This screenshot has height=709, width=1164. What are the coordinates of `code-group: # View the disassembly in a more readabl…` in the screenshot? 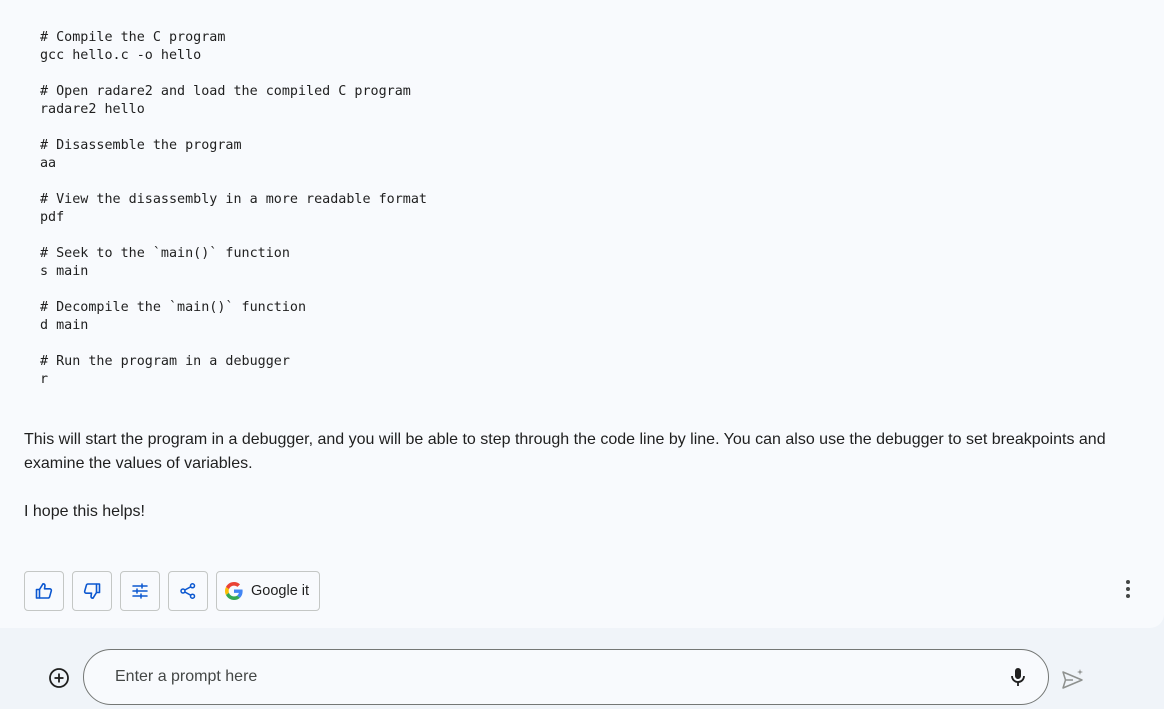 It's located at (233, 209).